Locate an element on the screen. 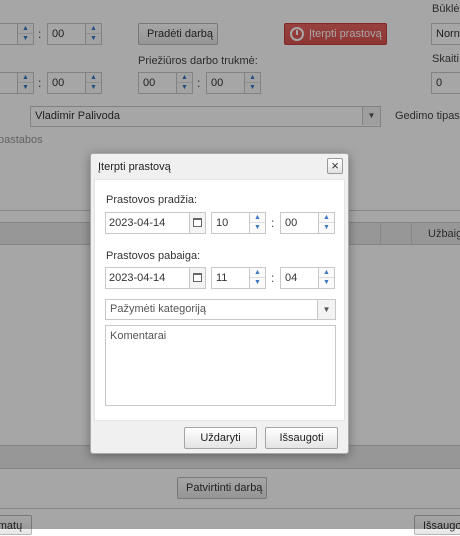  status-select: Norn is located at coordinates (445, 34).